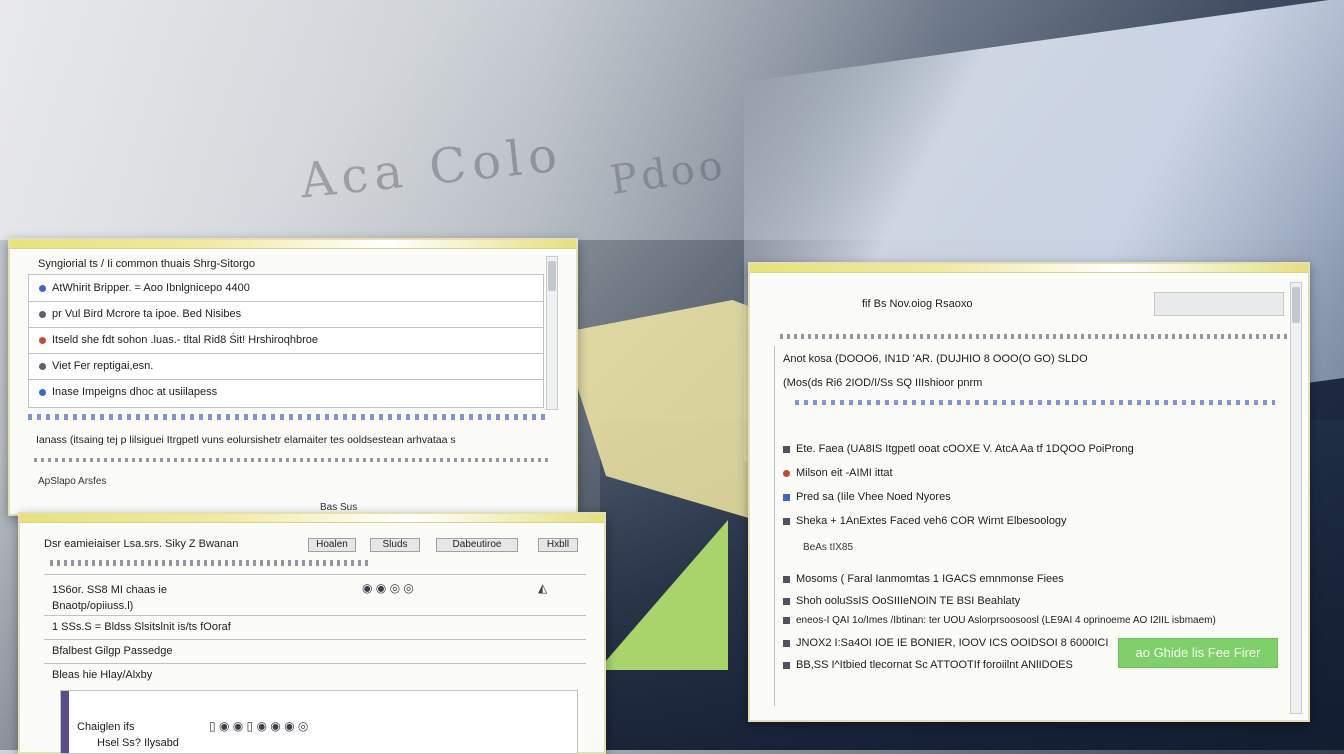  I want to click on lower-window-toolbar-strip, so click(210, 563).